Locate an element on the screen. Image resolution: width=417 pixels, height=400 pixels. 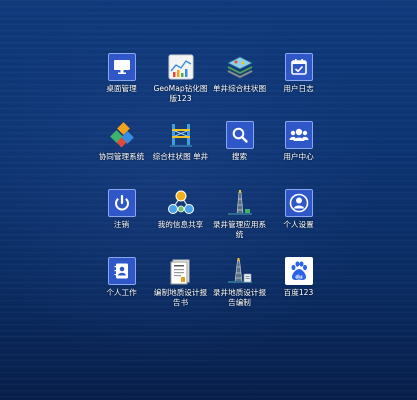
app-label: 录井管理应用系统 is located at coordinates (239, 229).